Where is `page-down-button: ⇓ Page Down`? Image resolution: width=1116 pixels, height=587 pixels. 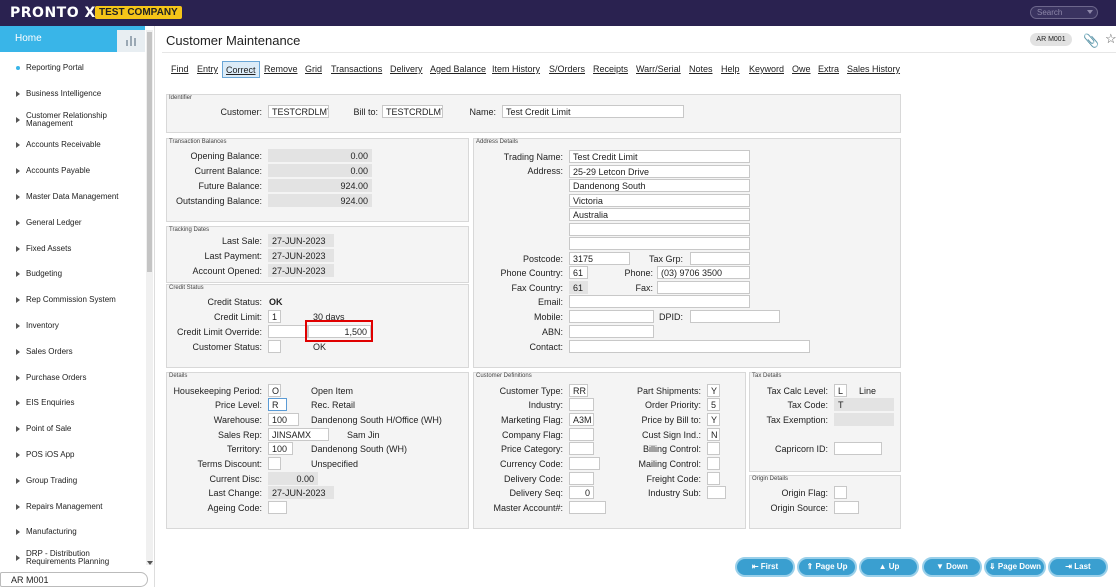
page-down-button: ⇓ Page Down is located at coordinates (1015, 567).